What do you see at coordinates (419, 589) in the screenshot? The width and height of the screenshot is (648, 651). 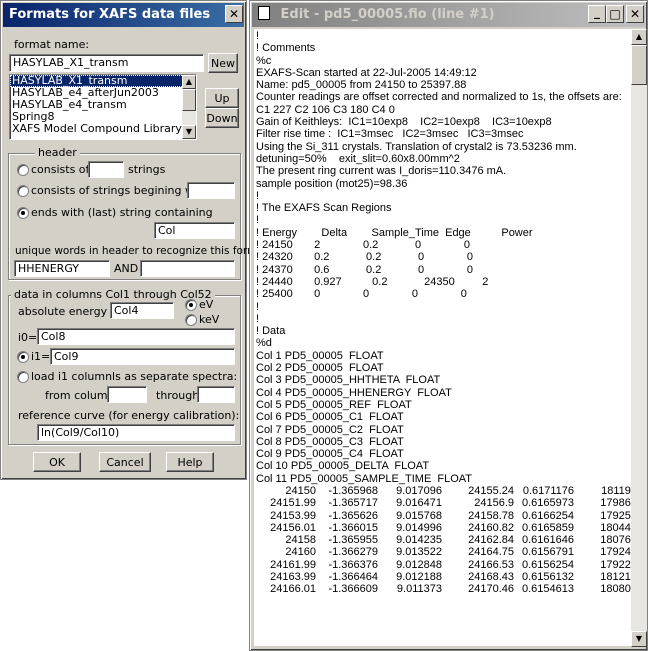 I see `table-cell: 9.011373` at bounding box center [419, 589].